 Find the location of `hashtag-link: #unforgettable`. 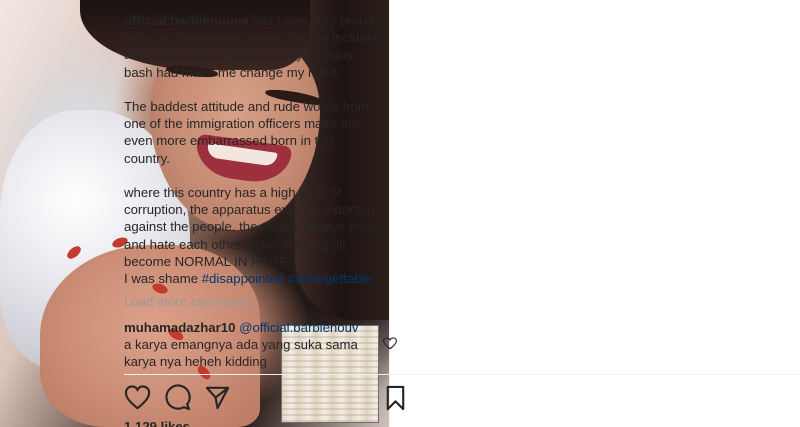

hashtag-link: #unforgettable is located at coordinates (330, 278).